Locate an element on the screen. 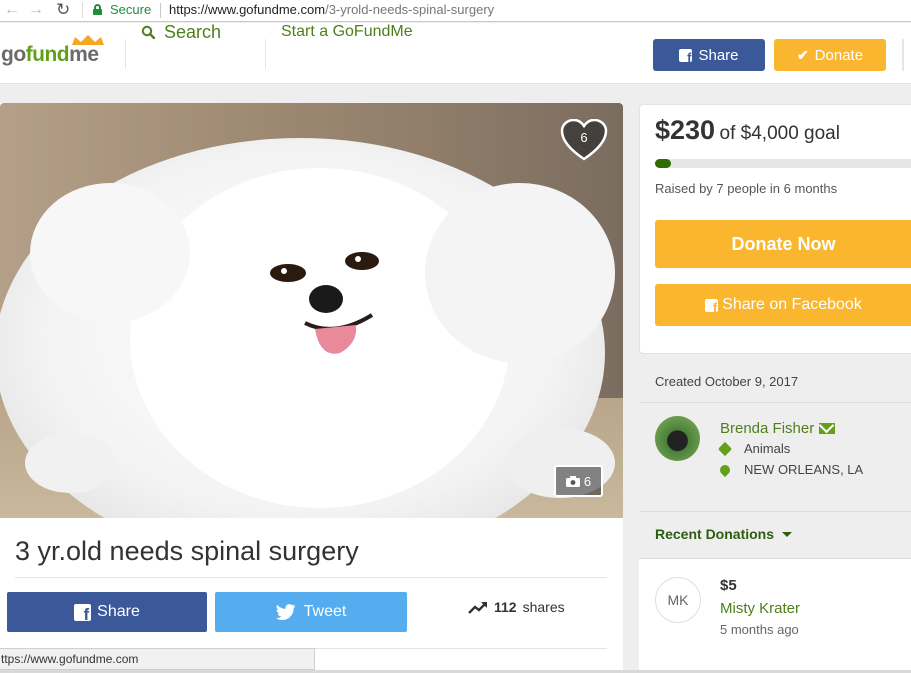 Image resolution: width=911 pixels, height=673 pixels. header-share-label: Share is located at coordinates (718, 55).